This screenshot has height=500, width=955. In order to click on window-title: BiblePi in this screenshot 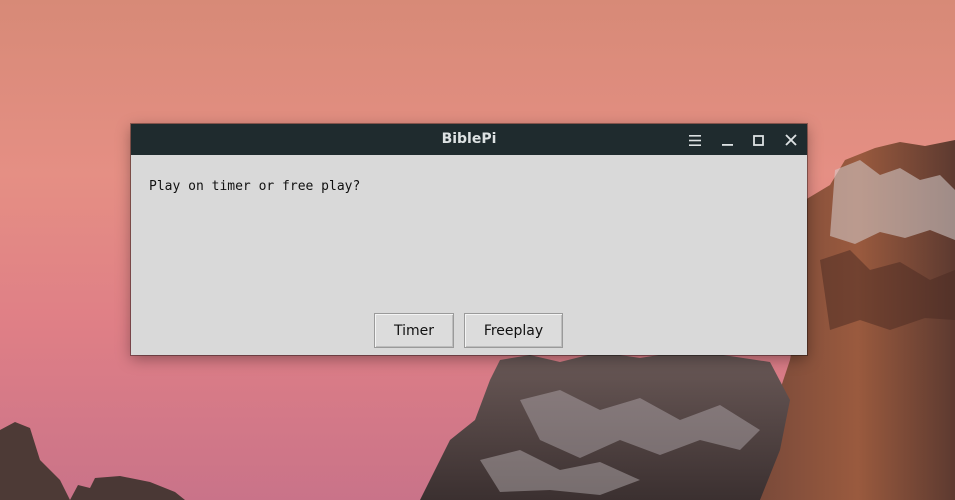, I will do `click(469, 139)`.